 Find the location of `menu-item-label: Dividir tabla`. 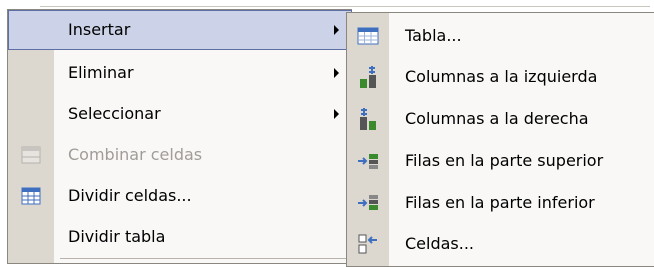

menu-item-label: Dividir tabla is located at coordinates (117, 236).